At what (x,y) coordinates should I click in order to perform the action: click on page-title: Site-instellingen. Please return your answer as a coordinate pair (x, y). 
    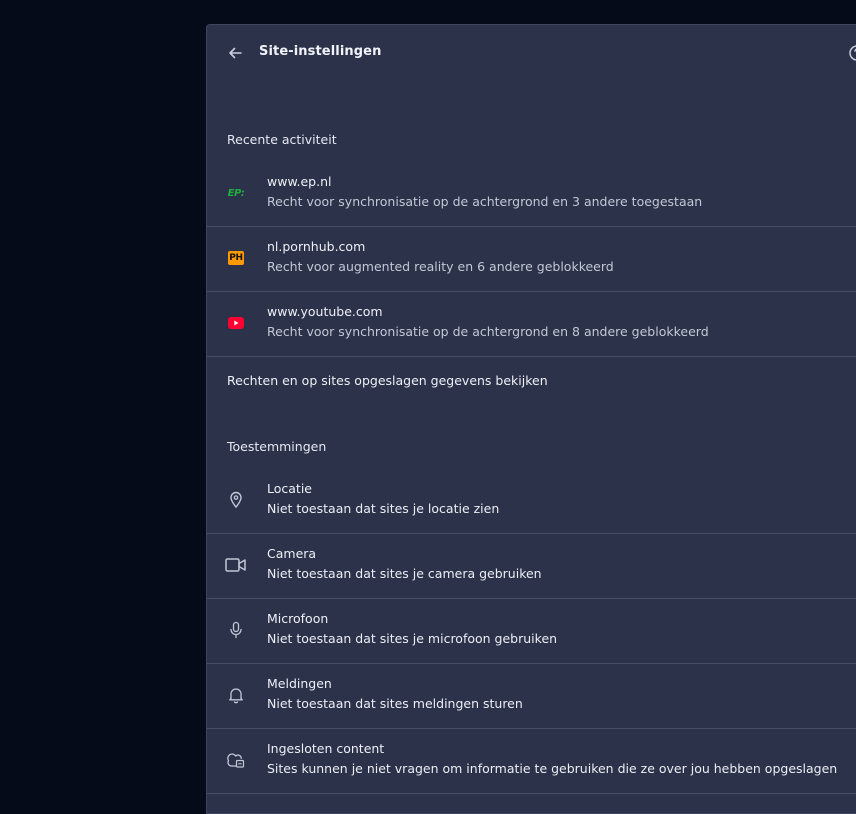
    Looking at the image, I should click on (320, 51).